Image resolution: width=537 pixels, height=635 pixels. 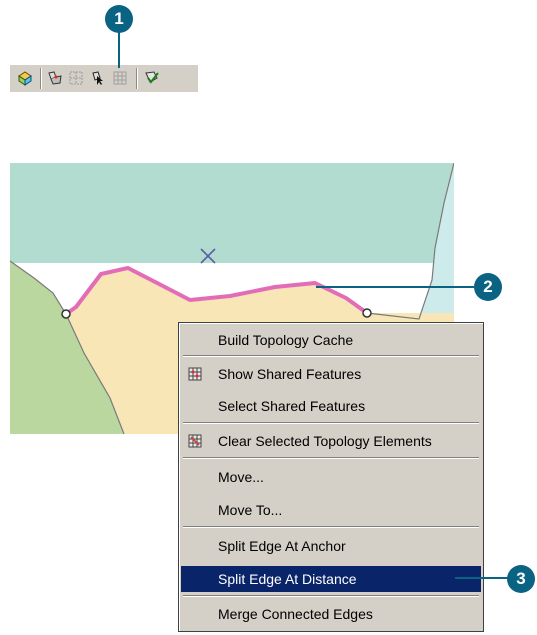 What do you see at coordinates (331, 340) in the screenshot?
I see `menu-item-build-topology-cache: Build Topology Cache` at bounding box center [331, 340].